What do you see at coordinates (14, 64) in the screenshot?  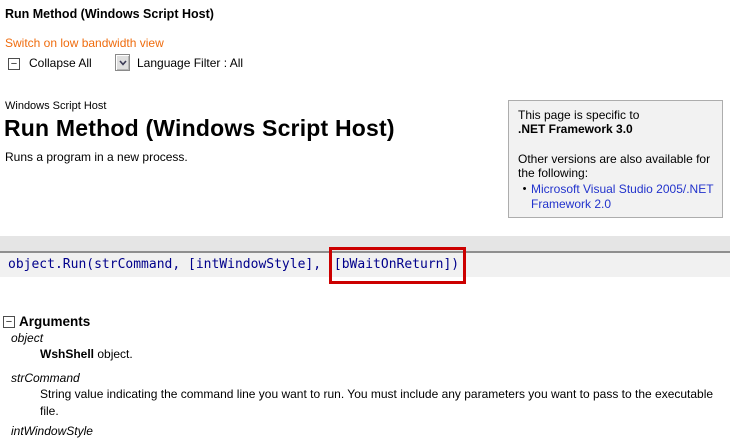 I see `collapse-all-minus-icon: −` at bounding box center [14, 64].